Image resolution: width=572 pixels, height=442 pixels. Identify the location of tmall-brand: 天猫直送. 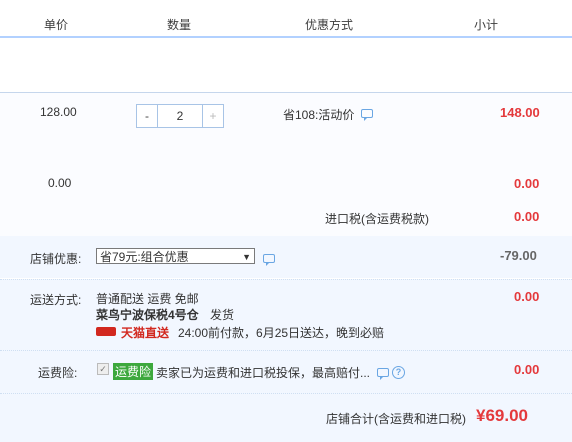
(145, 333).